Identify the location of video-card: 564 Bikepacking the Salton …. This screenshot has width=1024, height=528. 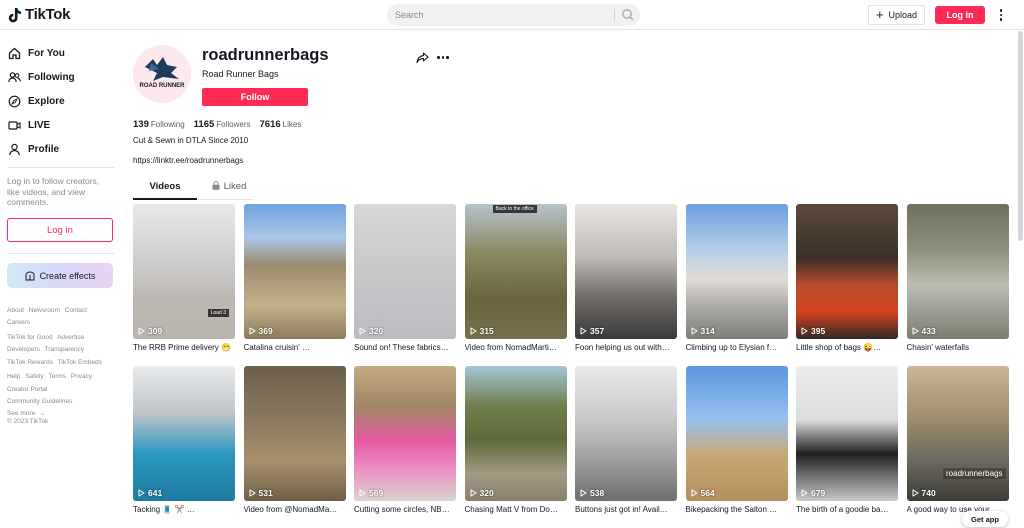
(736, 440).